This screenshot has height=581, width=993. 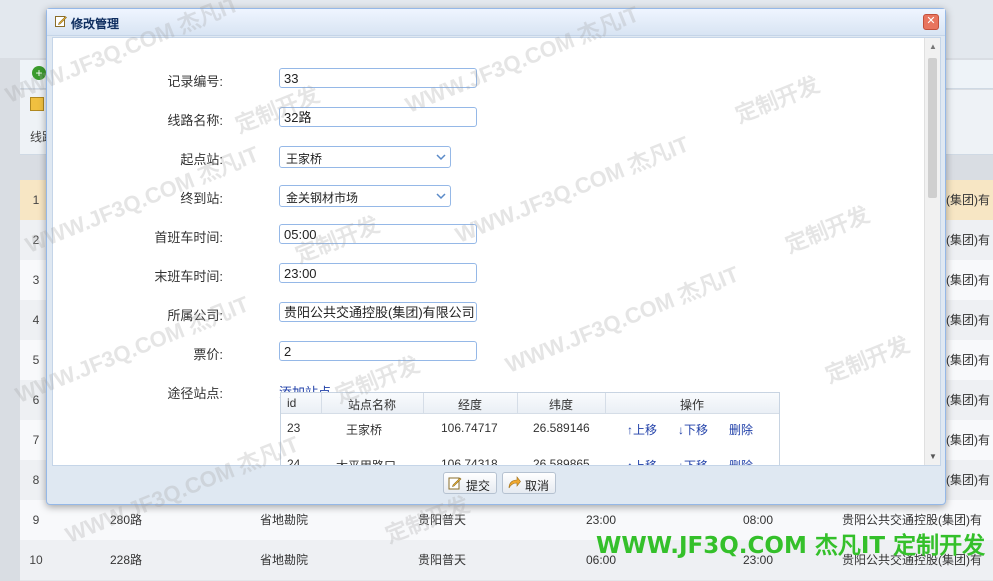 I want to click on end-station-select: 金关钢材市场, so click(x=365, y=196).